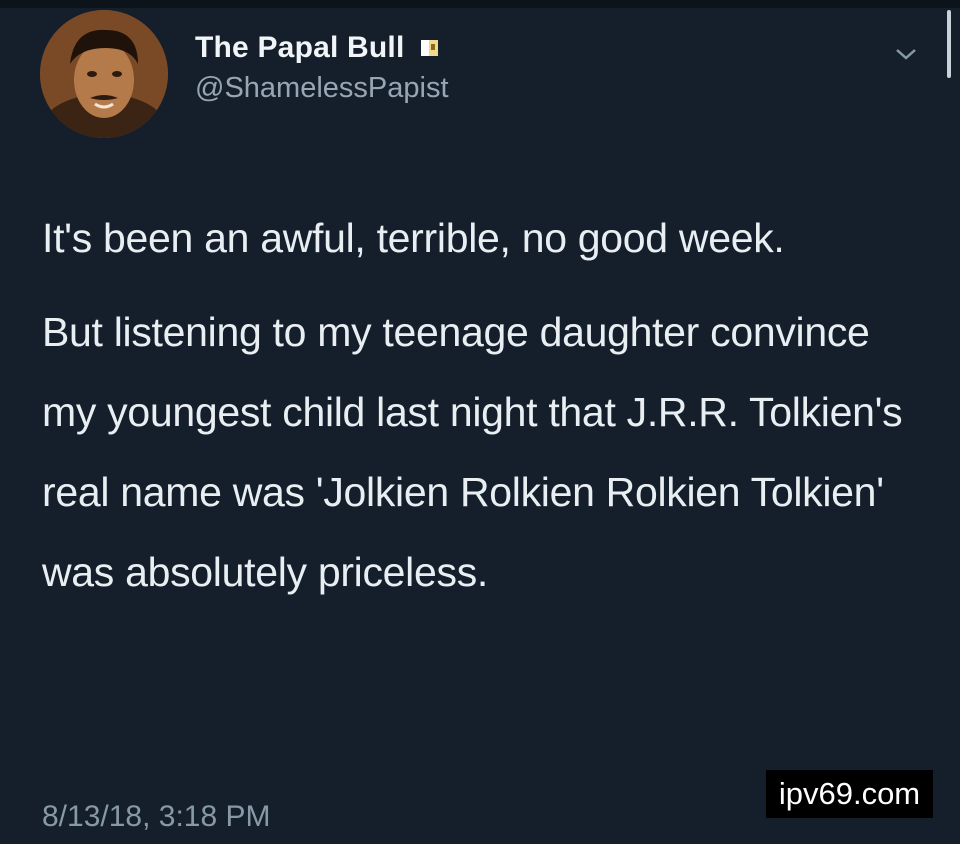 This screenshot has height=844, width=960. What do you see at coordinates (430, 48) in the screenshot?
I see `papal-bull-flag-icon` at bounding box center [430, 48].